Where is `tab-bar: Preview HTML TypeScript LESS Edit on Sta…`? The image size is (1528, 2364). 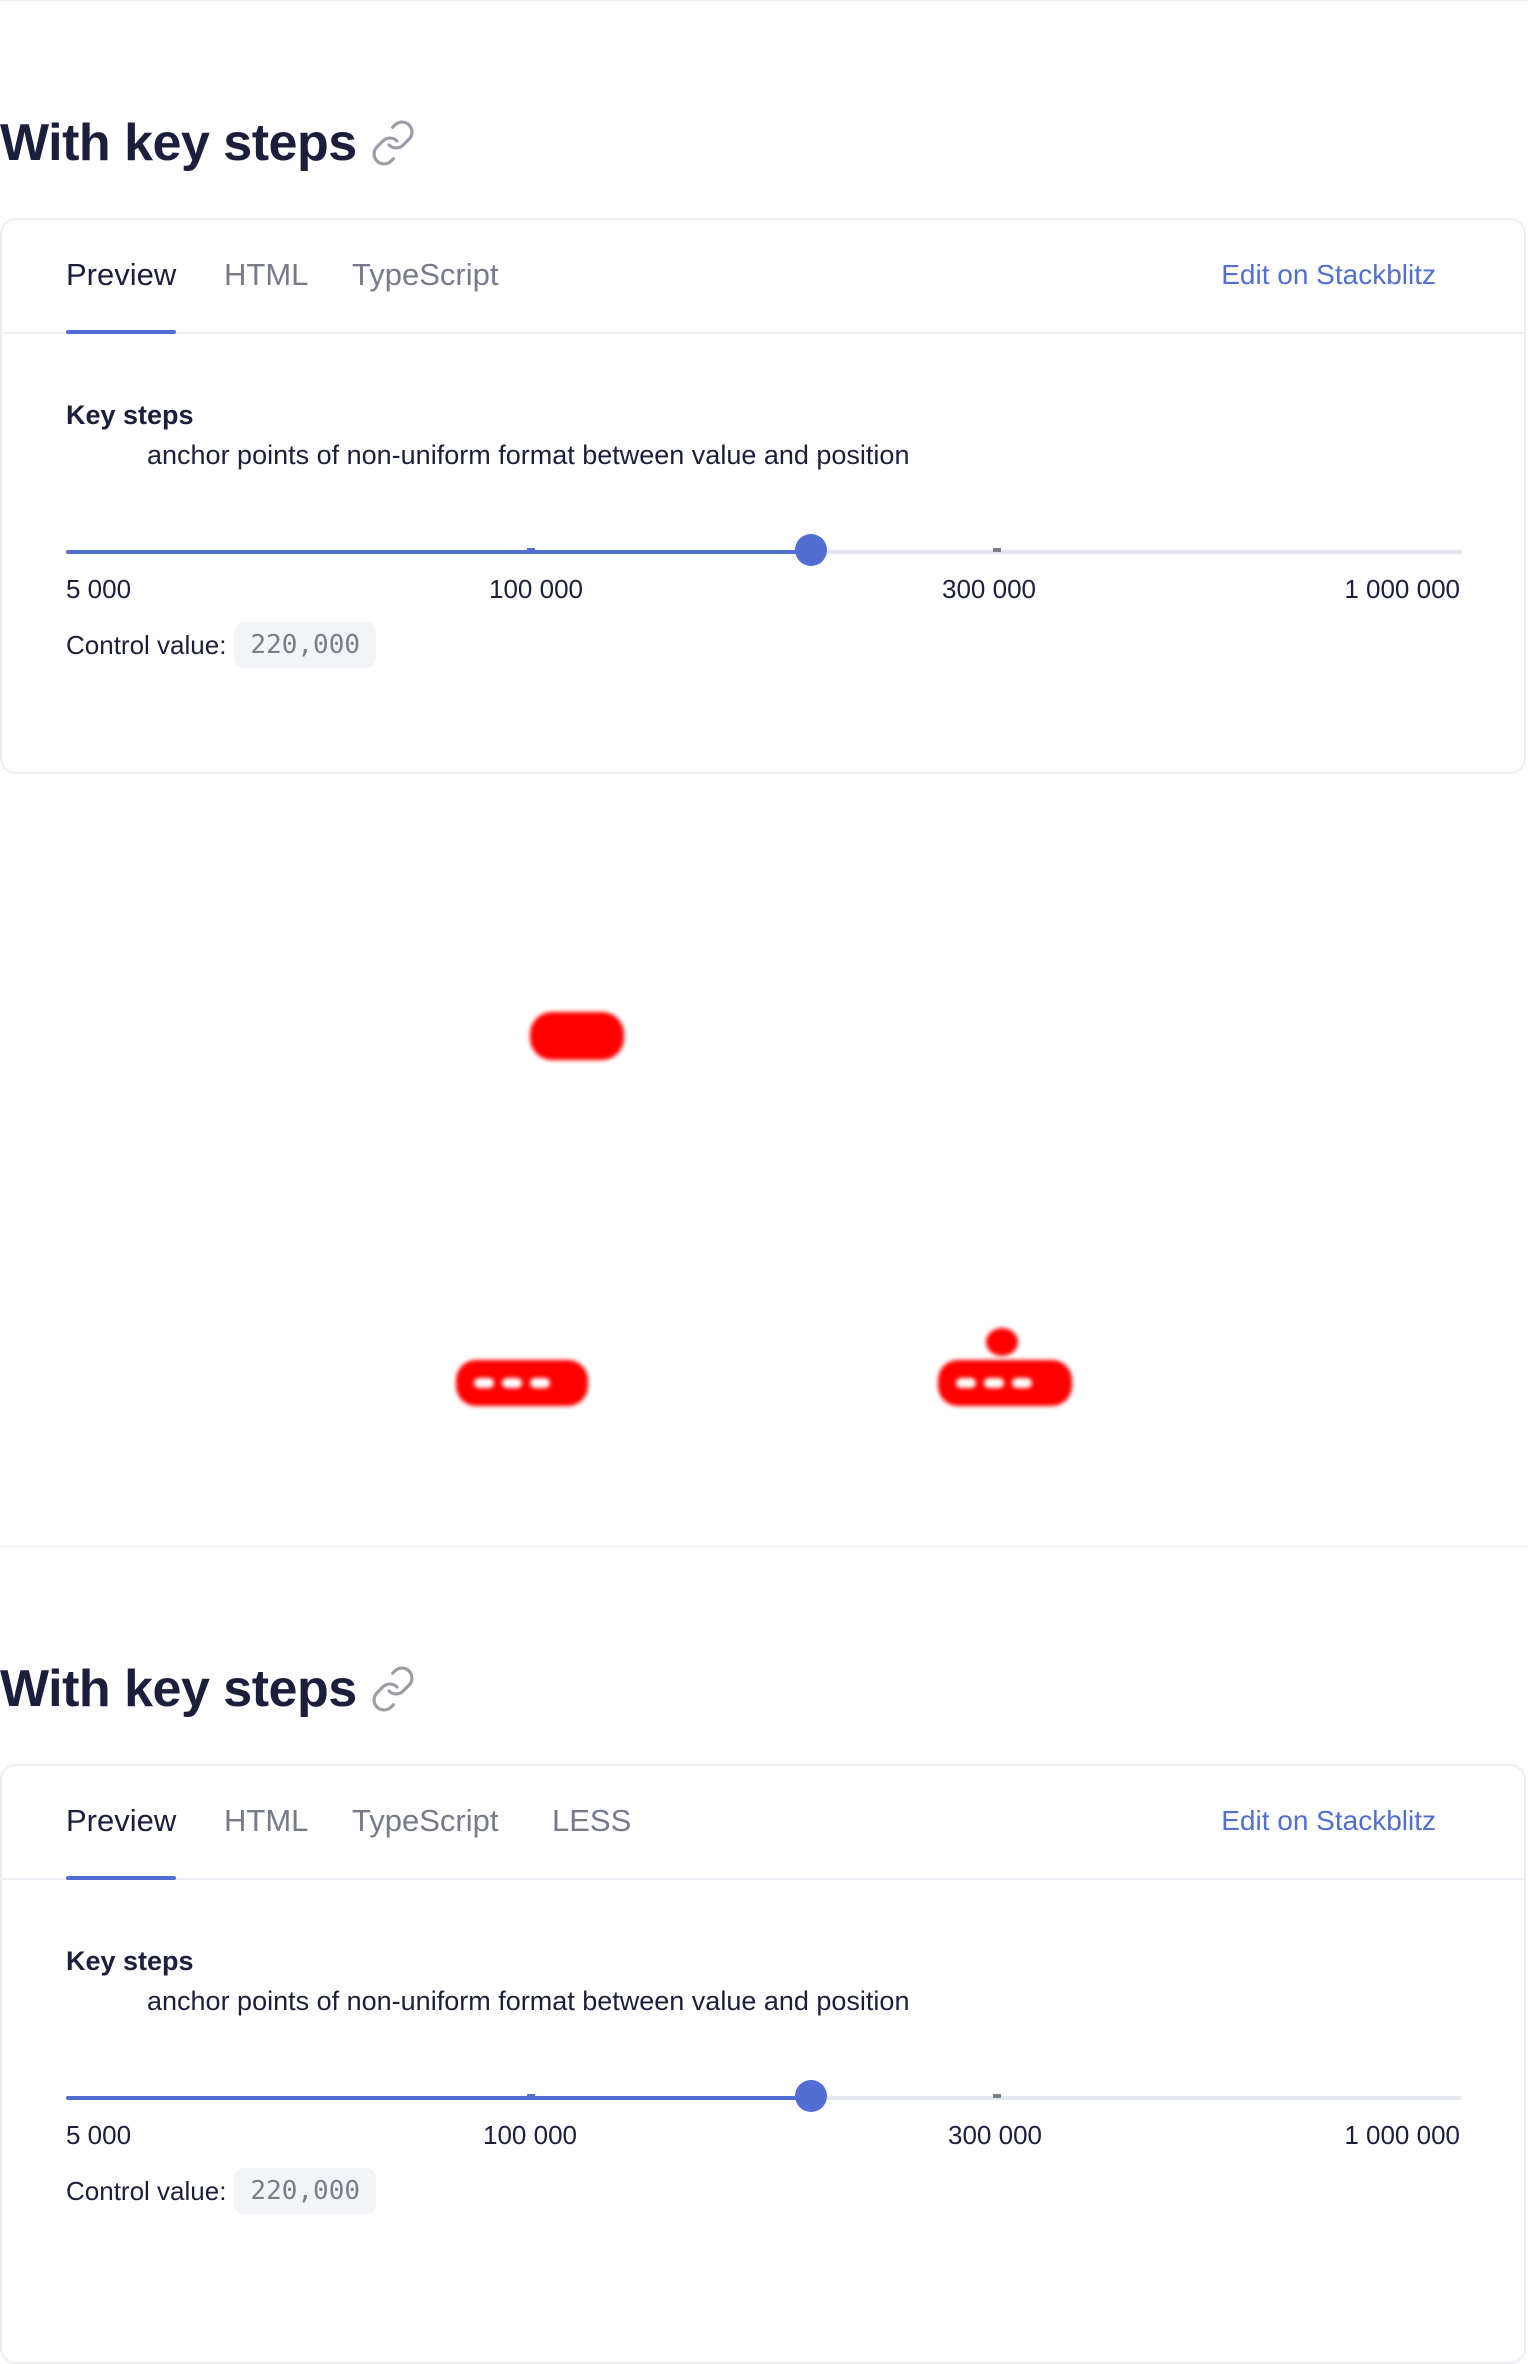 tab-bar: Preview HTML TypeScript LESS Edit on Sta… is located at coordinates (763, 1823).